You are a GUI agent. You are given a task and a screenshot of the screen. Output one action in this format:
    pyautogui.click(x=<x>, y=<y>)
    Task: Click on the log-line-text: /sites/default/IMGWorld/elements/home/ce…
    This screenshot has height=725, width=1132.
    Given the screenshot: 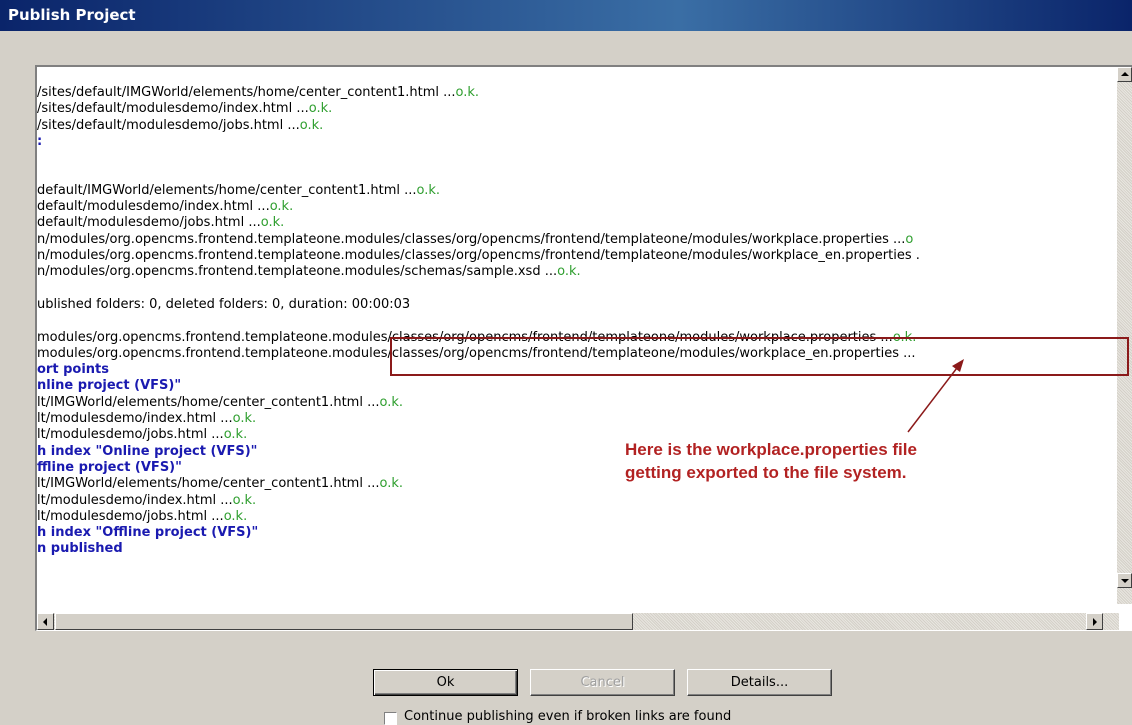 What is the action you would take?
    pyautogui.click(x=246, y=92)
    